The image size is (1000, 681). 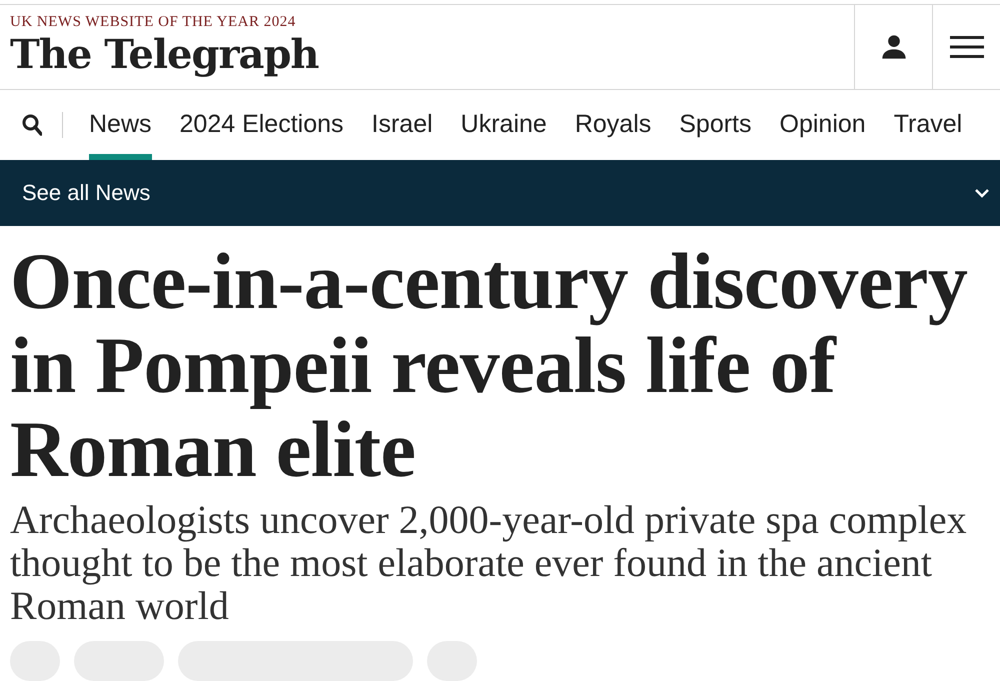 I want to click on nav-tab: 2024 Elections, so click(x=262, y=125).